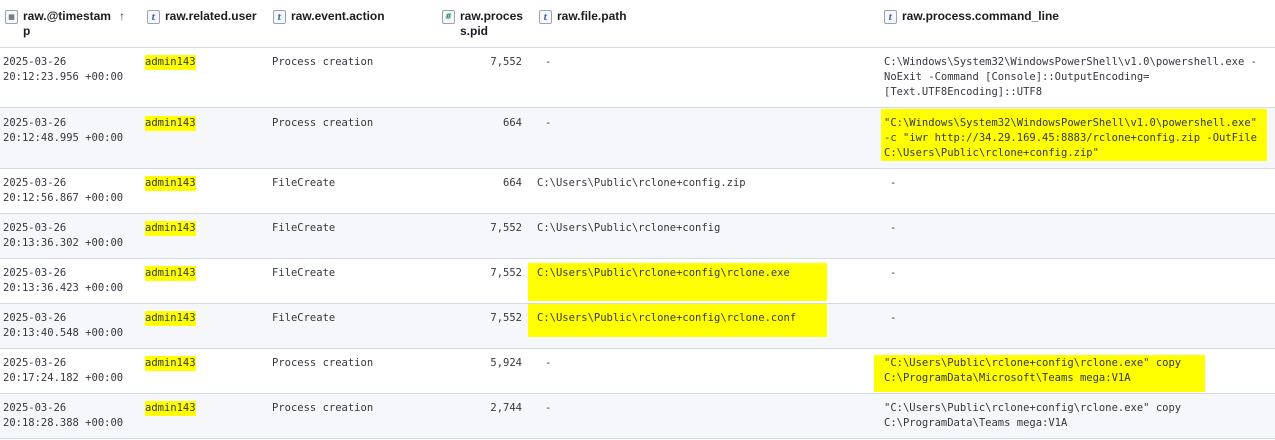 This screenshot has width=1275, height=440. Describe the element at coordinates (63, 415) in the screenshot. I see `cell-timestamp: 2025-03-26 20:18:28.388 +00:00` at that location.